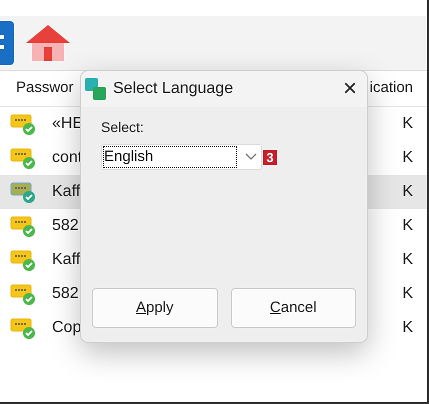  What do you see at coordinates (45, 88) in the screenshot?
I see `column-header: Passwor` at bounding box center [45, 88].